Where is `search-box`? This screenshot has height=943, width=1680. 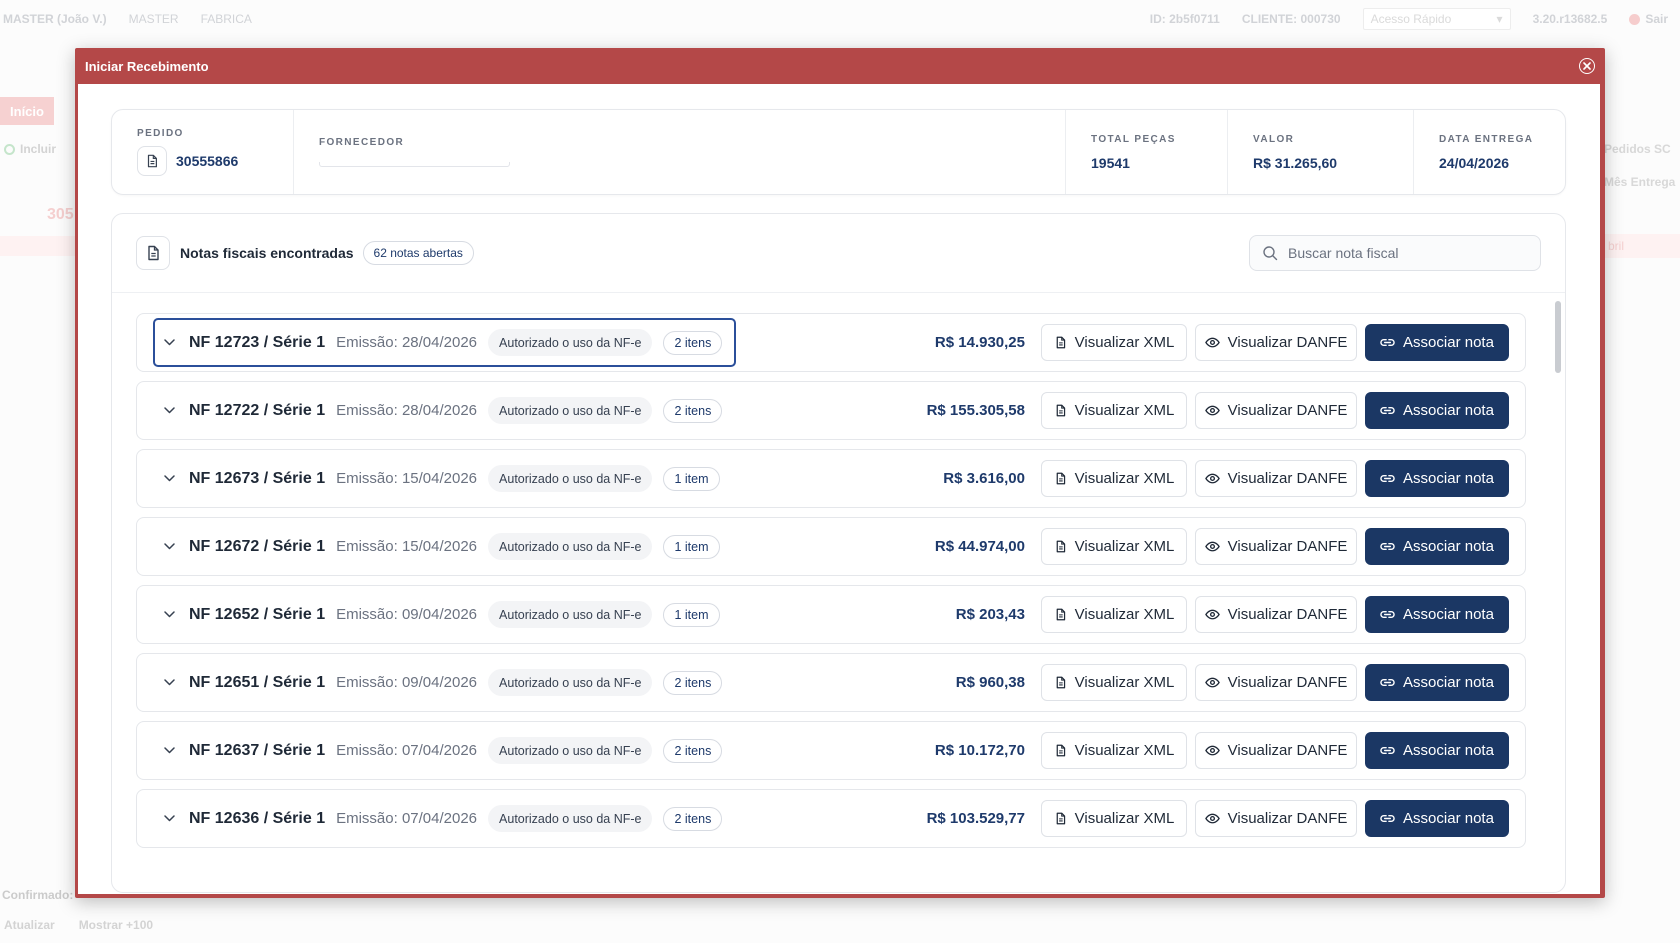
search-box is located at coordinates (1395, 253).